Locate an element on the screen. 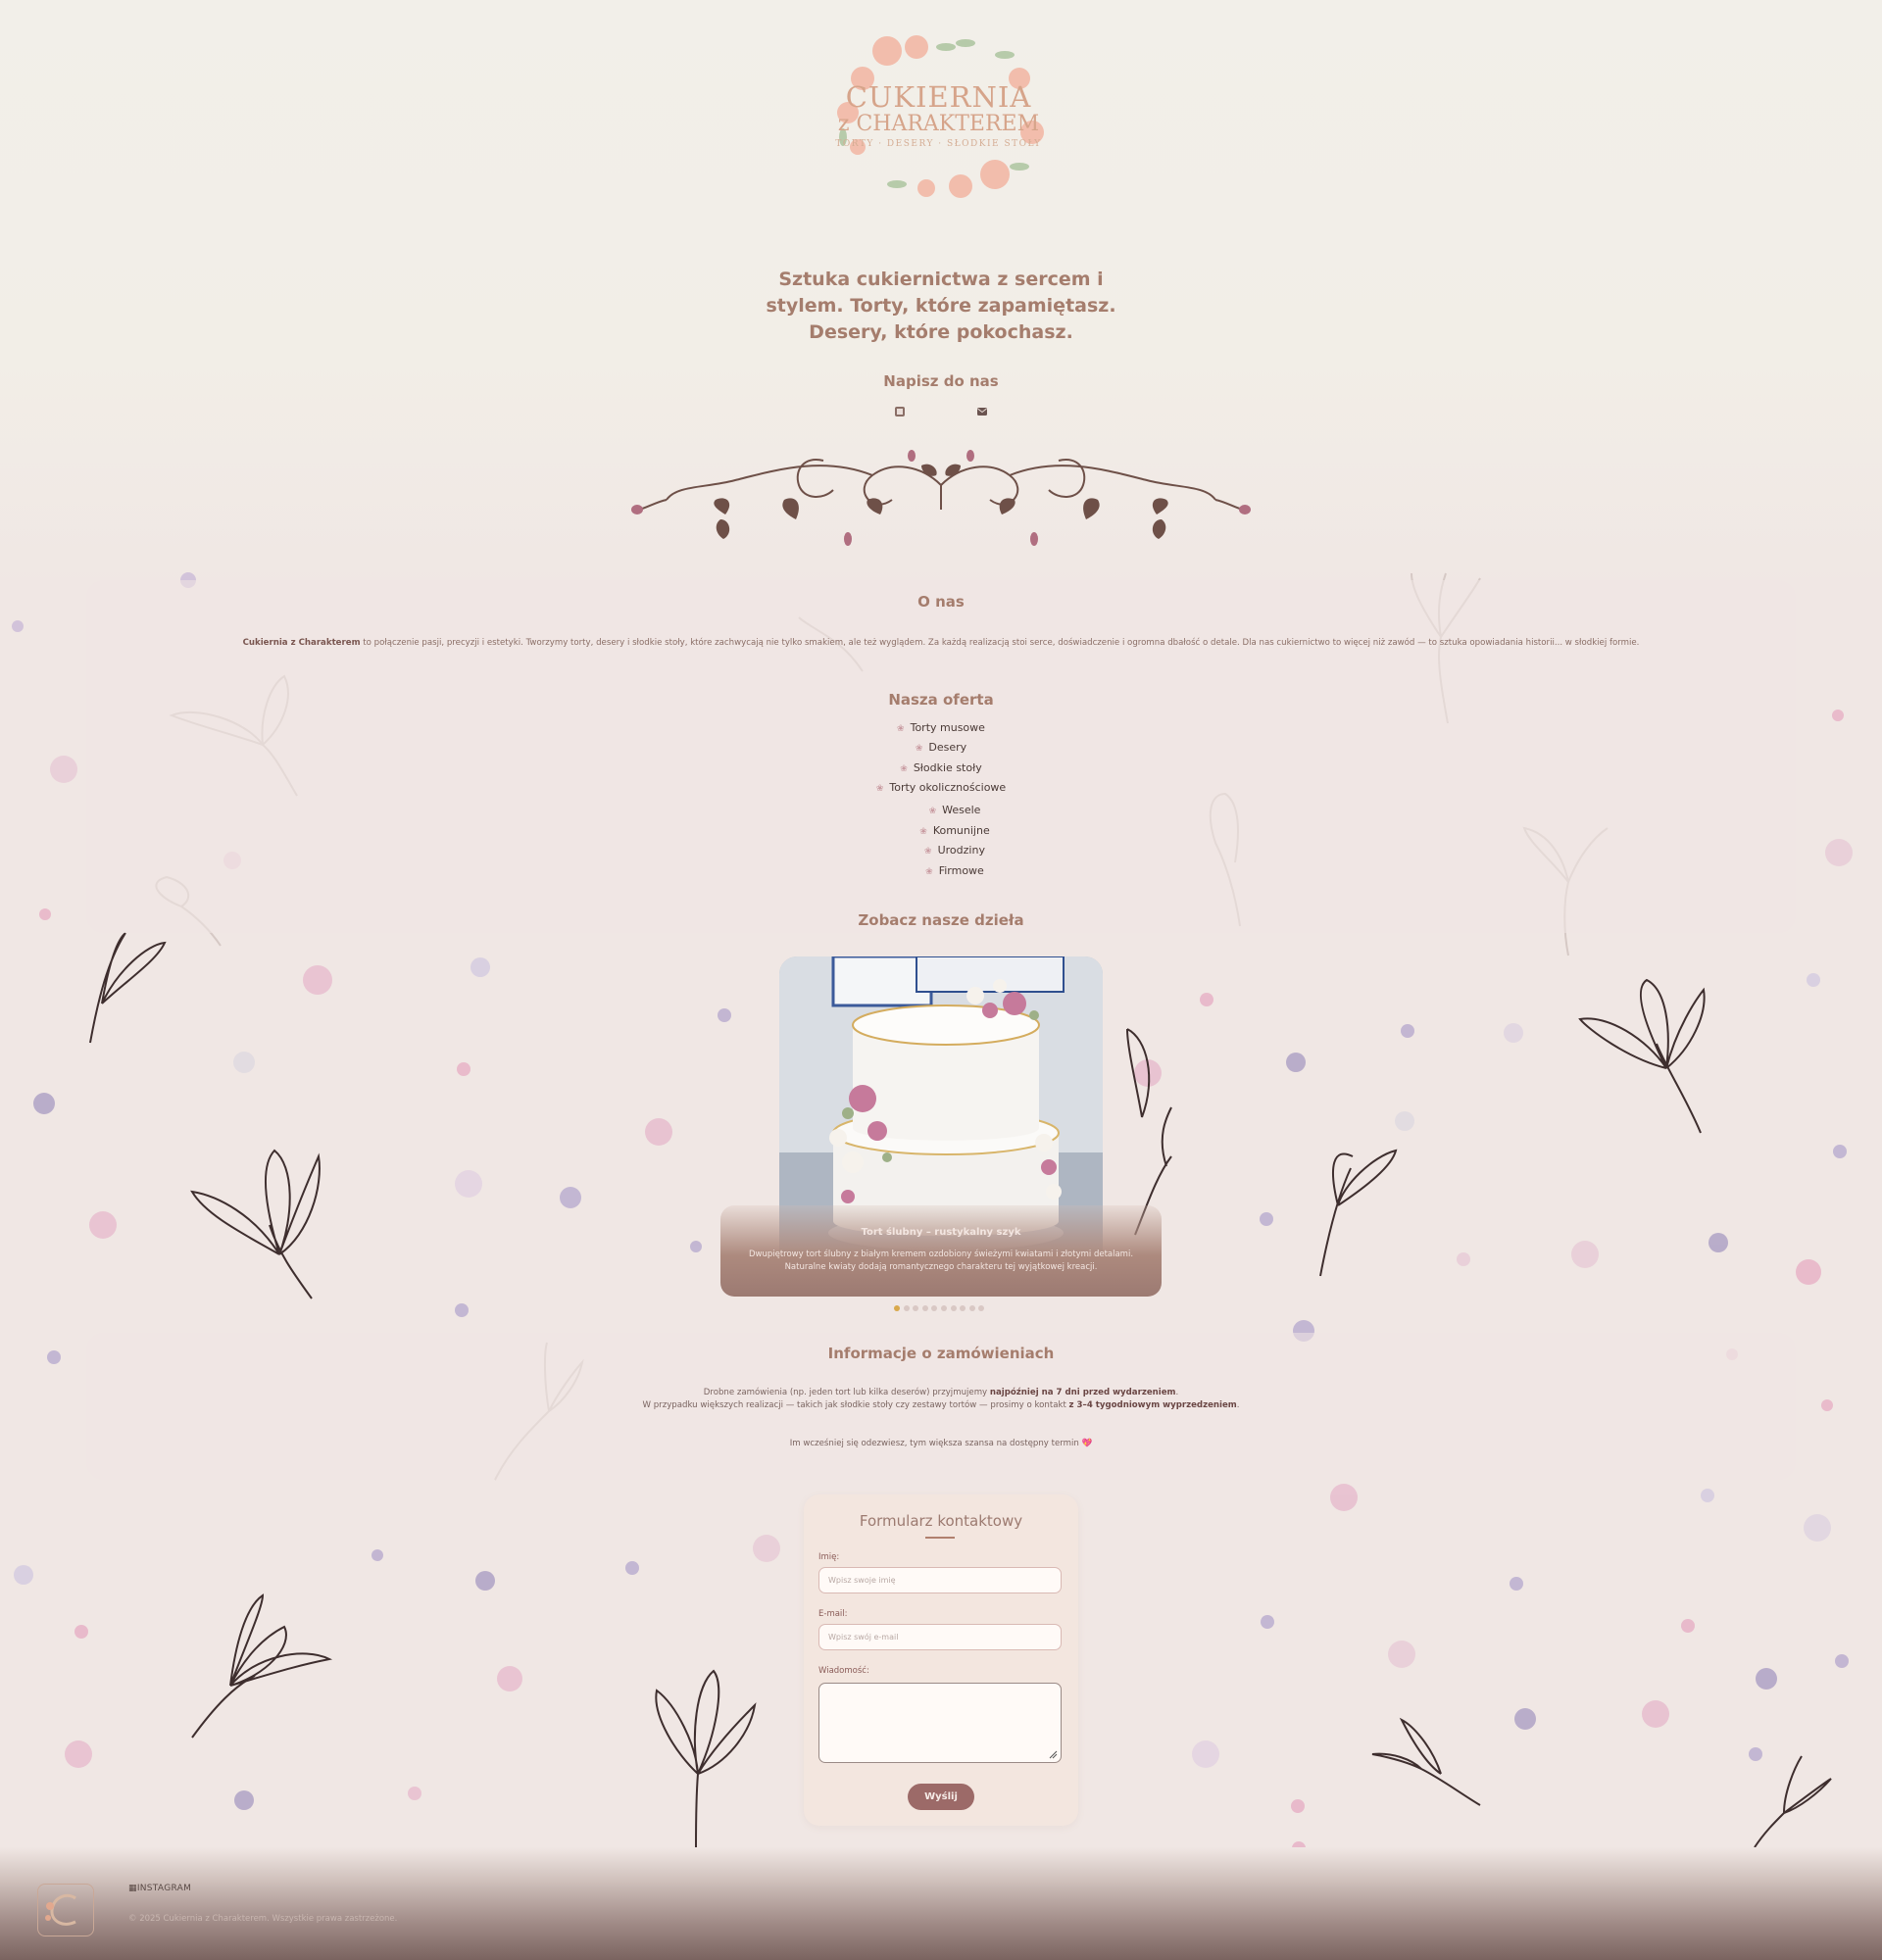 The width and height of the screenshot is (1882, 1960). logo-line-3: TORTY · DESERY · SŁODKIE STOŁY is located at coordinates (939, 144).